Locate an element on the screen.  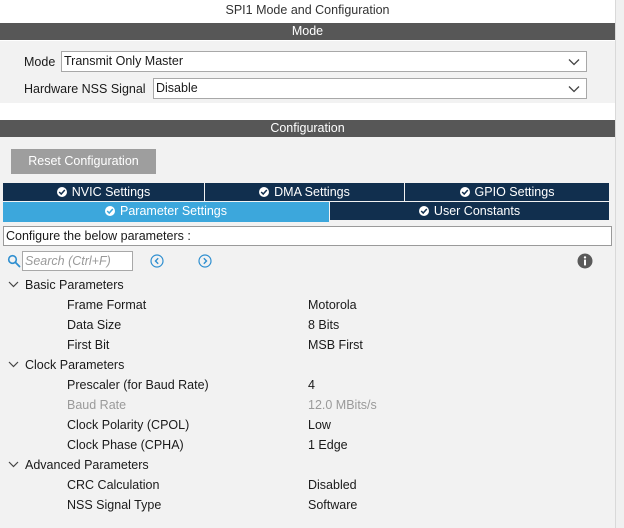
reset-configuration-button: Reset Configuration is located at coordinates (83, 161).